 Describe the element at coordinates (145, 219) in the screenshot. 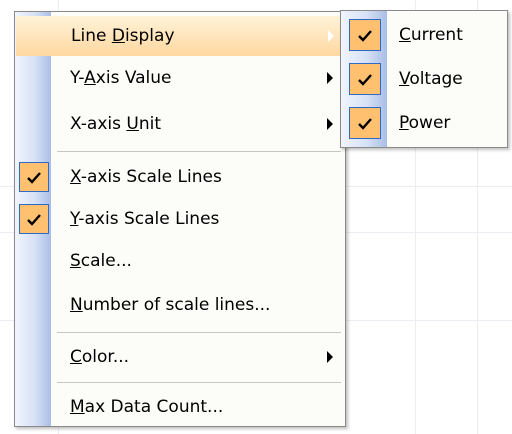

I see `menu-item-label: Y-axis Scale Lines` at that location.